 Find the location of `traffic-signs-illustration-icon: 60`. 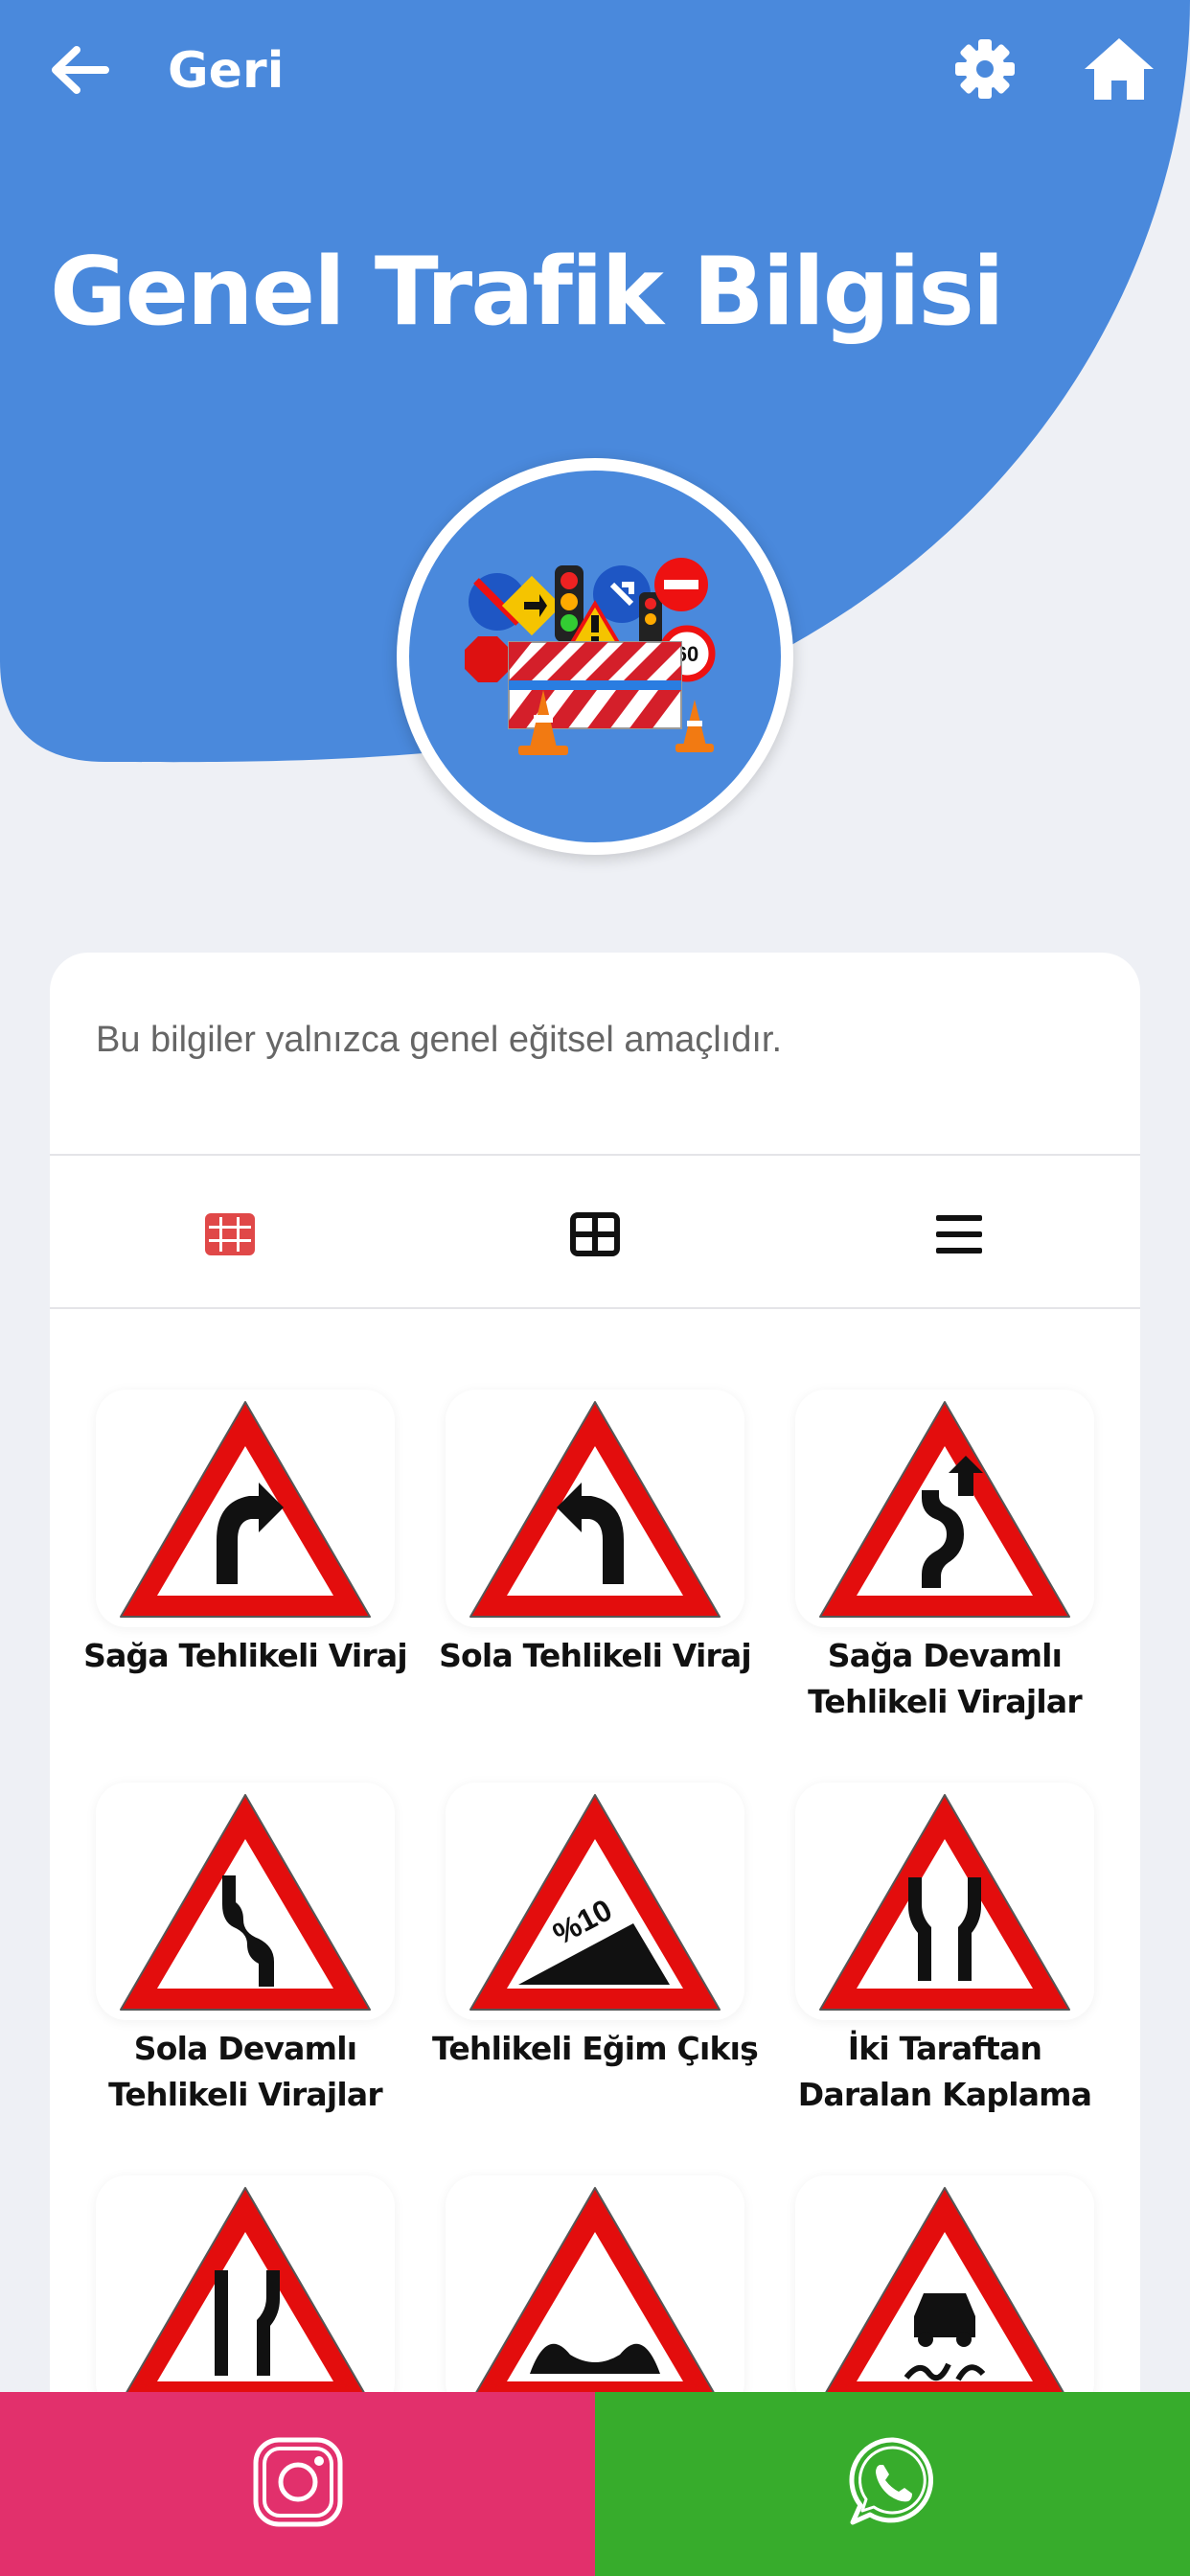

traffic-signs-illustration-icon: 60 is located at coordinates (595, 656).